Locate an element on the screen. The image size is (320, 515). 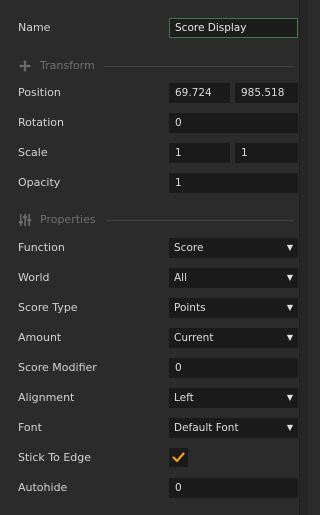
function-label: Function is located at coordinates (41, 247).